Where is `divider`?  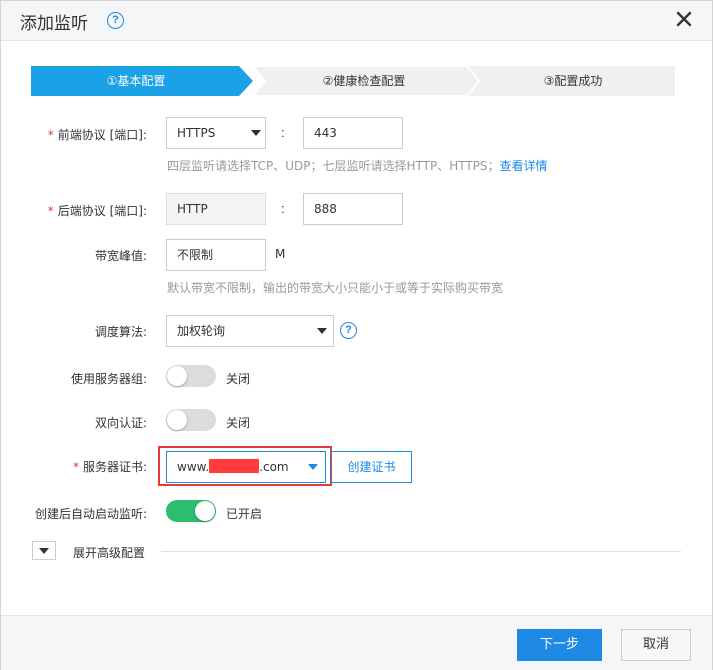 divider is located at coordinates (421, 551).